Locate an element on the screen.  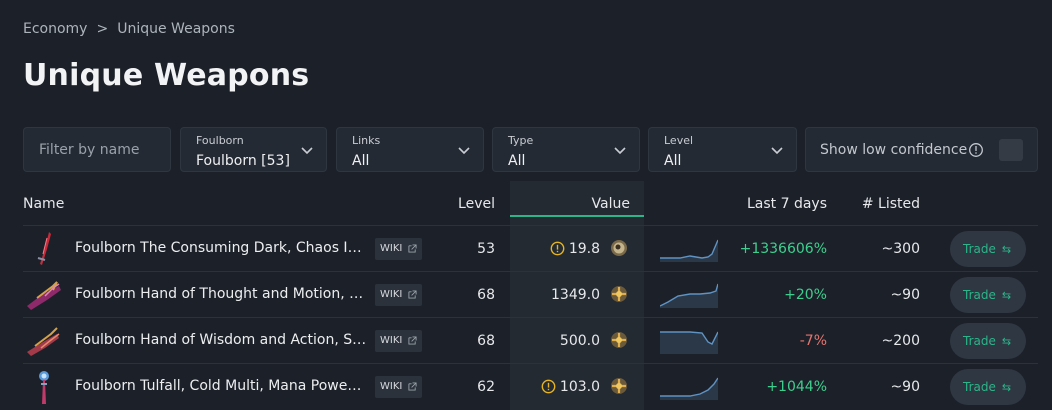
breadcrumb: Economy > Unique Weapons is located at coordinates (129, 29).